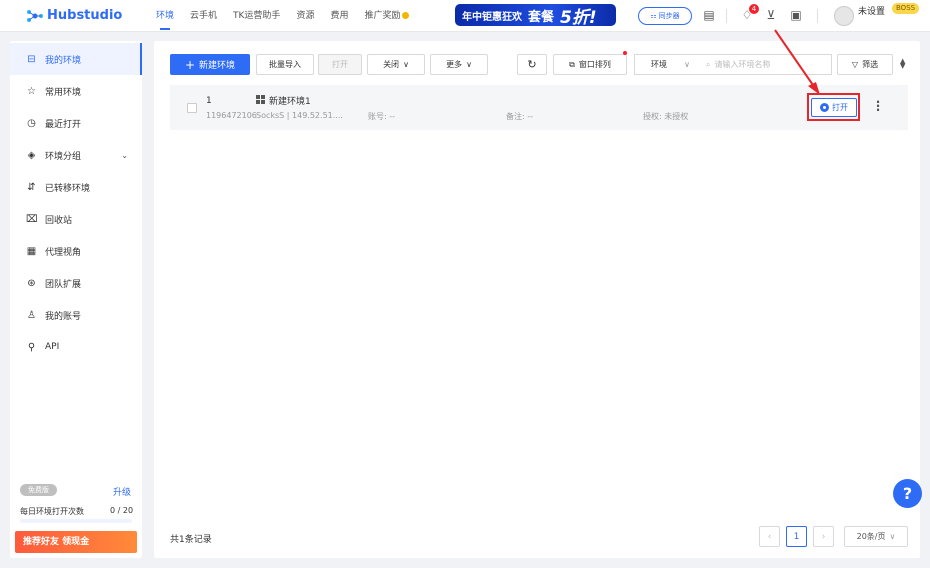 This screenshot has width=930, height=568. I want to click on sidebar-item-label: 团队扩展, so click(63, 284).